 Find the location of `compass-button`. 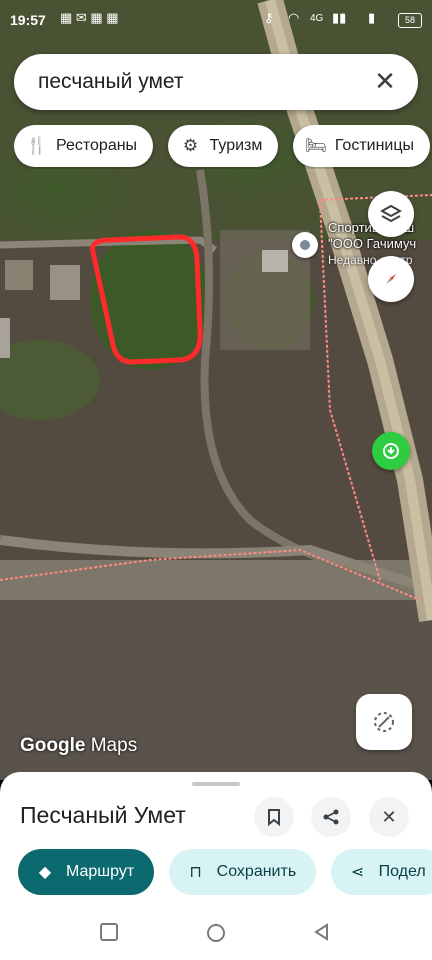

compass-button is located at coordinates (391, 279).